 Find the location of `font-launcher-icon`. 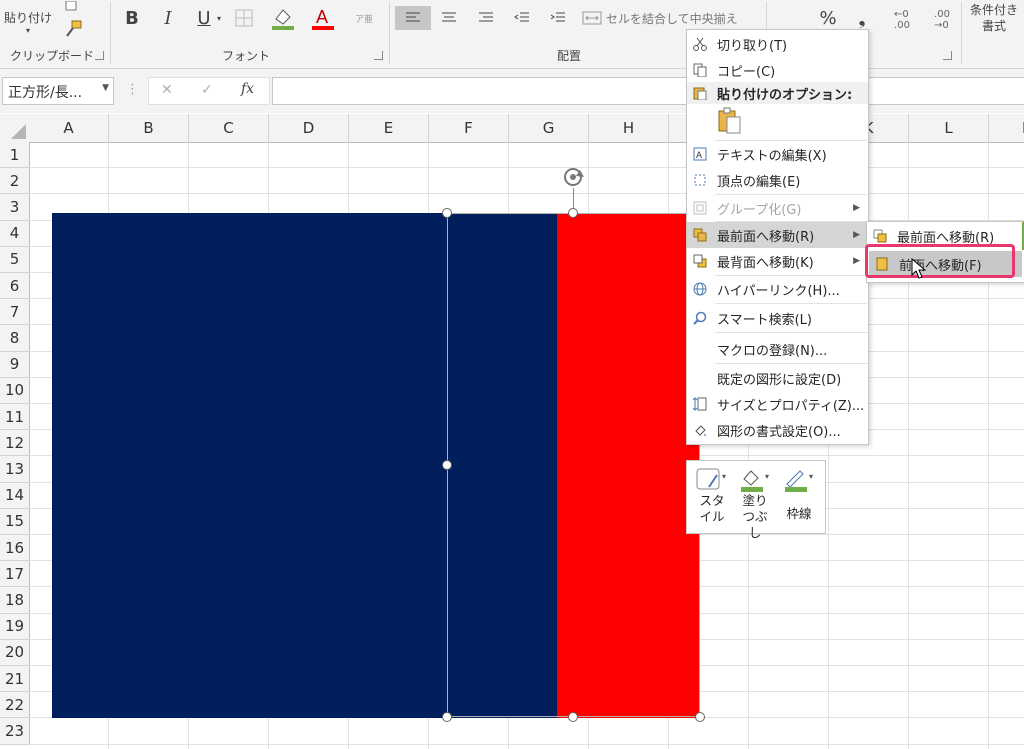

font-launcher-icon is located at coordinates (378, 55).